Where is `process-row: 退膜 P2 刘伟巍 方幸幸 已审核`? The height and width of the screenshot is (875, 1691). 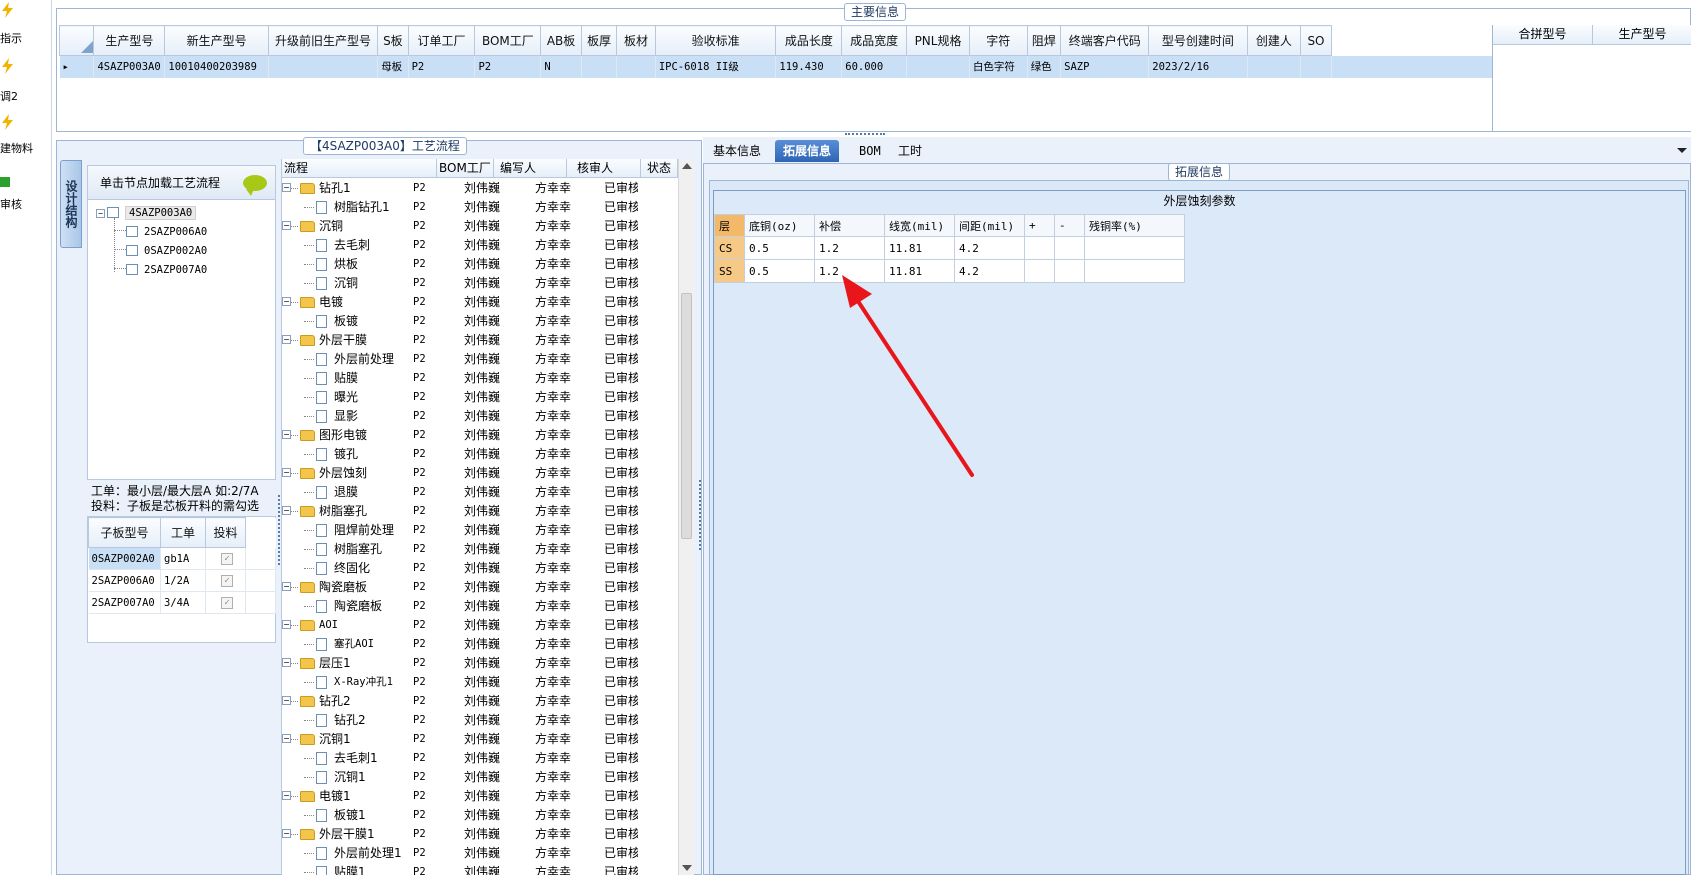 process-row: 退膜 P2 刘伟巍 方幸幸 已审核 is located at coordinates (480, 492).